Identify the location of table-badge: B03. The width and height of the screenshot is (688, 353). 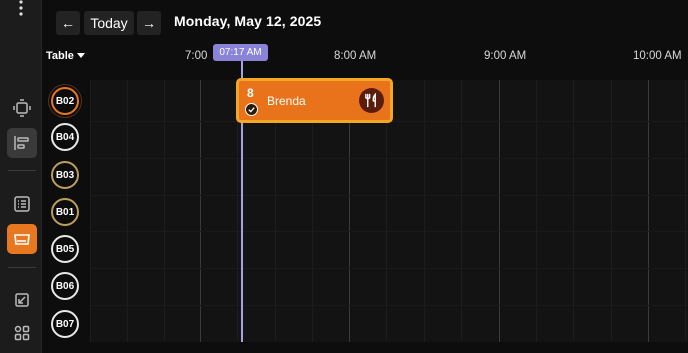
(65, 175).